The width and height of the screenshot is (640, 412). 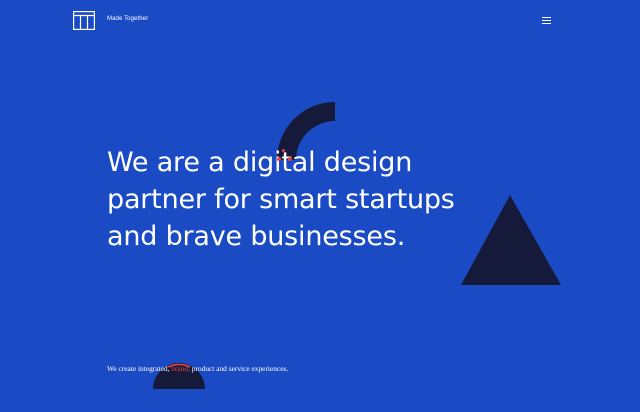 I want to click on tagline-highlight: brand,, so click(x=180, y=368).